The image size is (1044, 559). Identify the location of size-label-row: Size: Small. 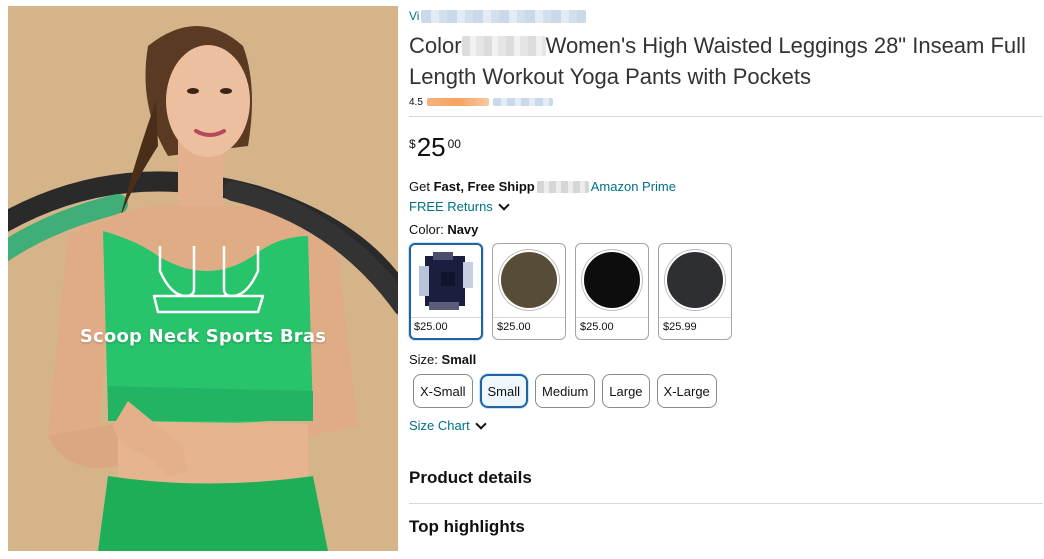
(726, 360).